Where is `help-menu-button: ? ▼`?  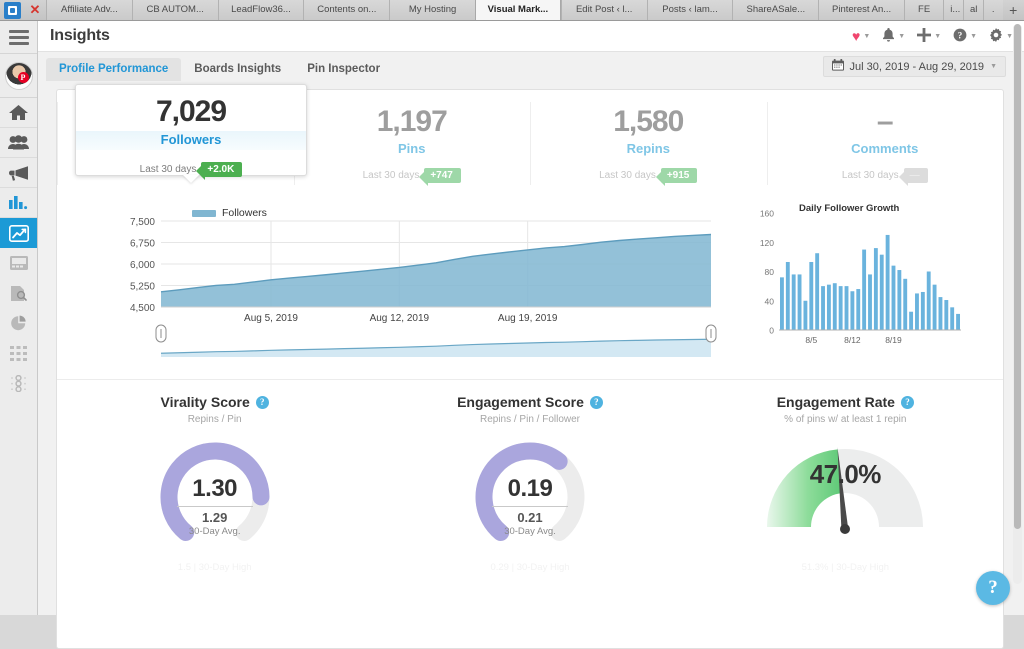
help-menu-button: ? ▼ is located at coordinates (965, 36).